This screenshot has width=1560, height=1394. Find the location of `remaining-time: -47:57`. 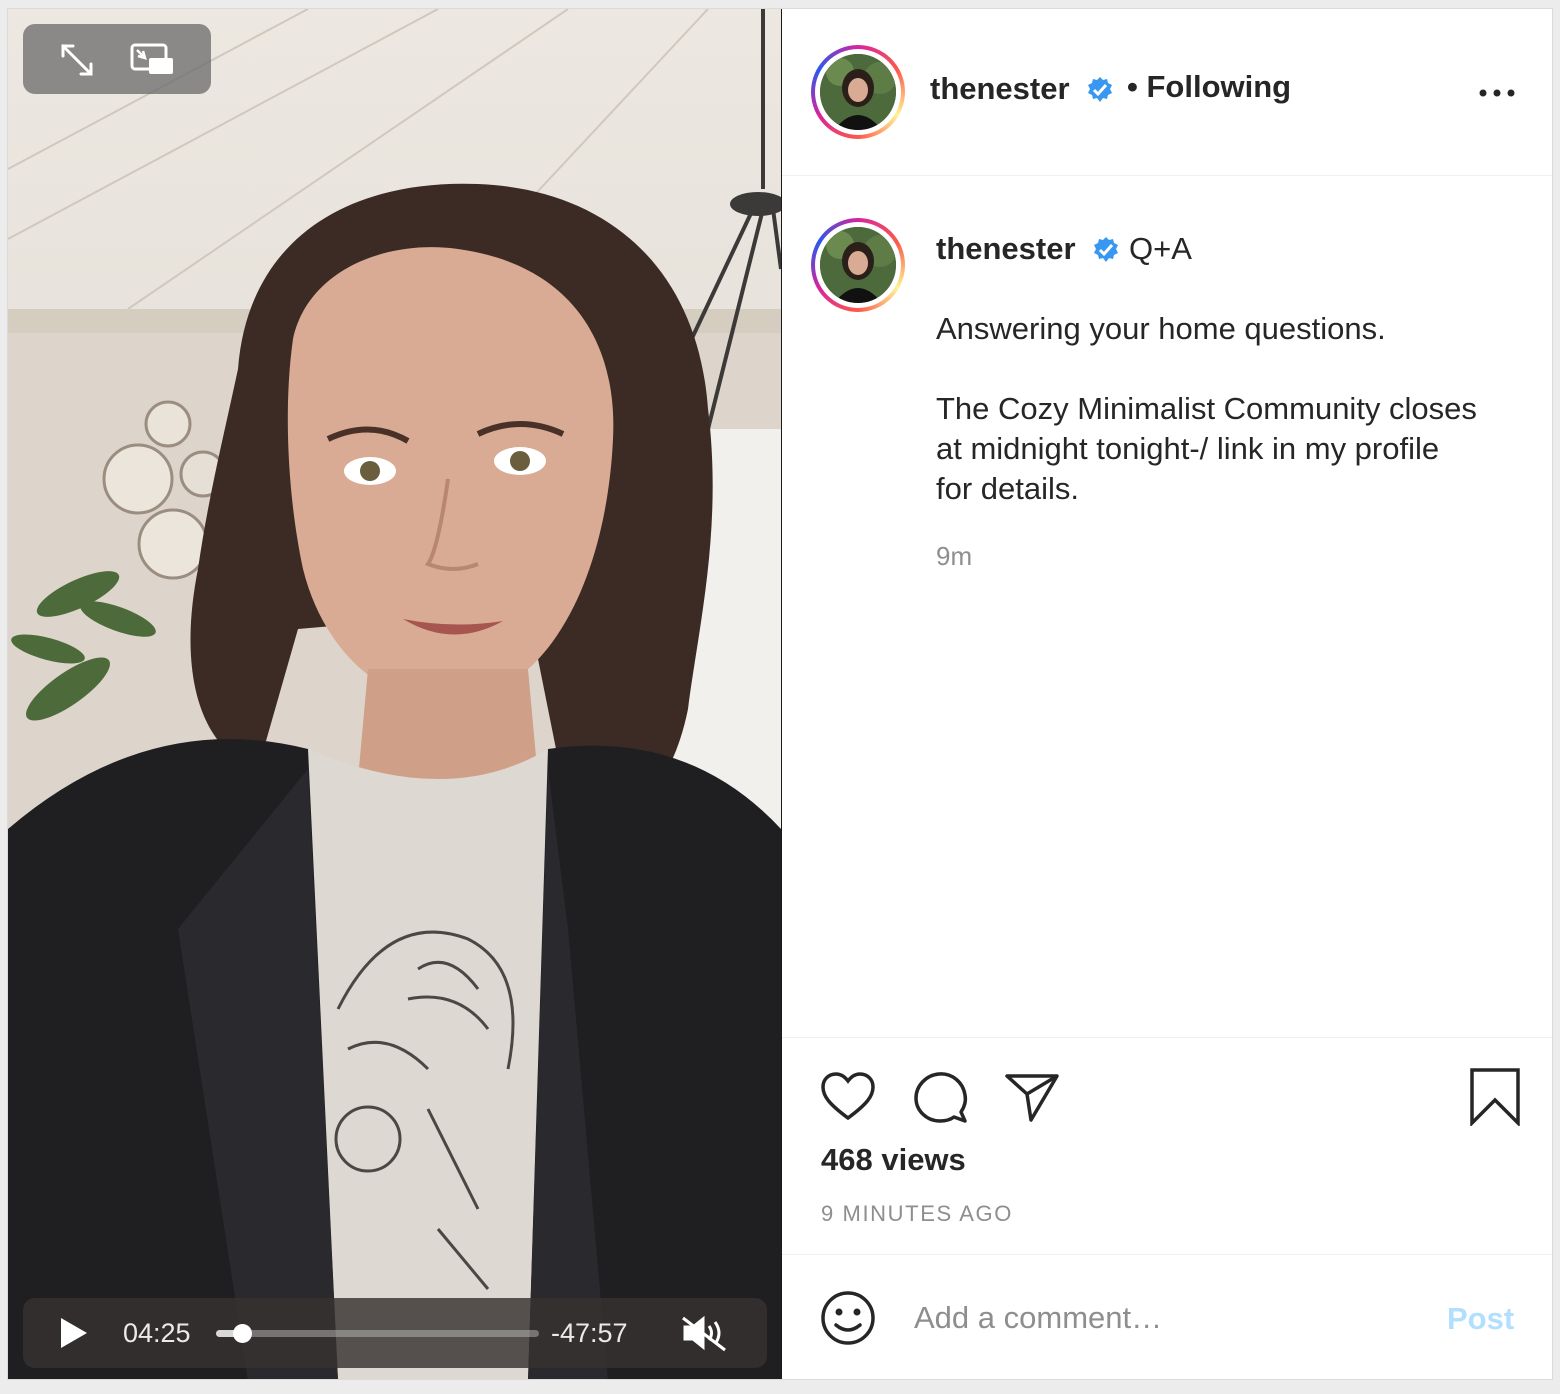

remaining-time: -47:57 is located at coordinates (589, 1333).